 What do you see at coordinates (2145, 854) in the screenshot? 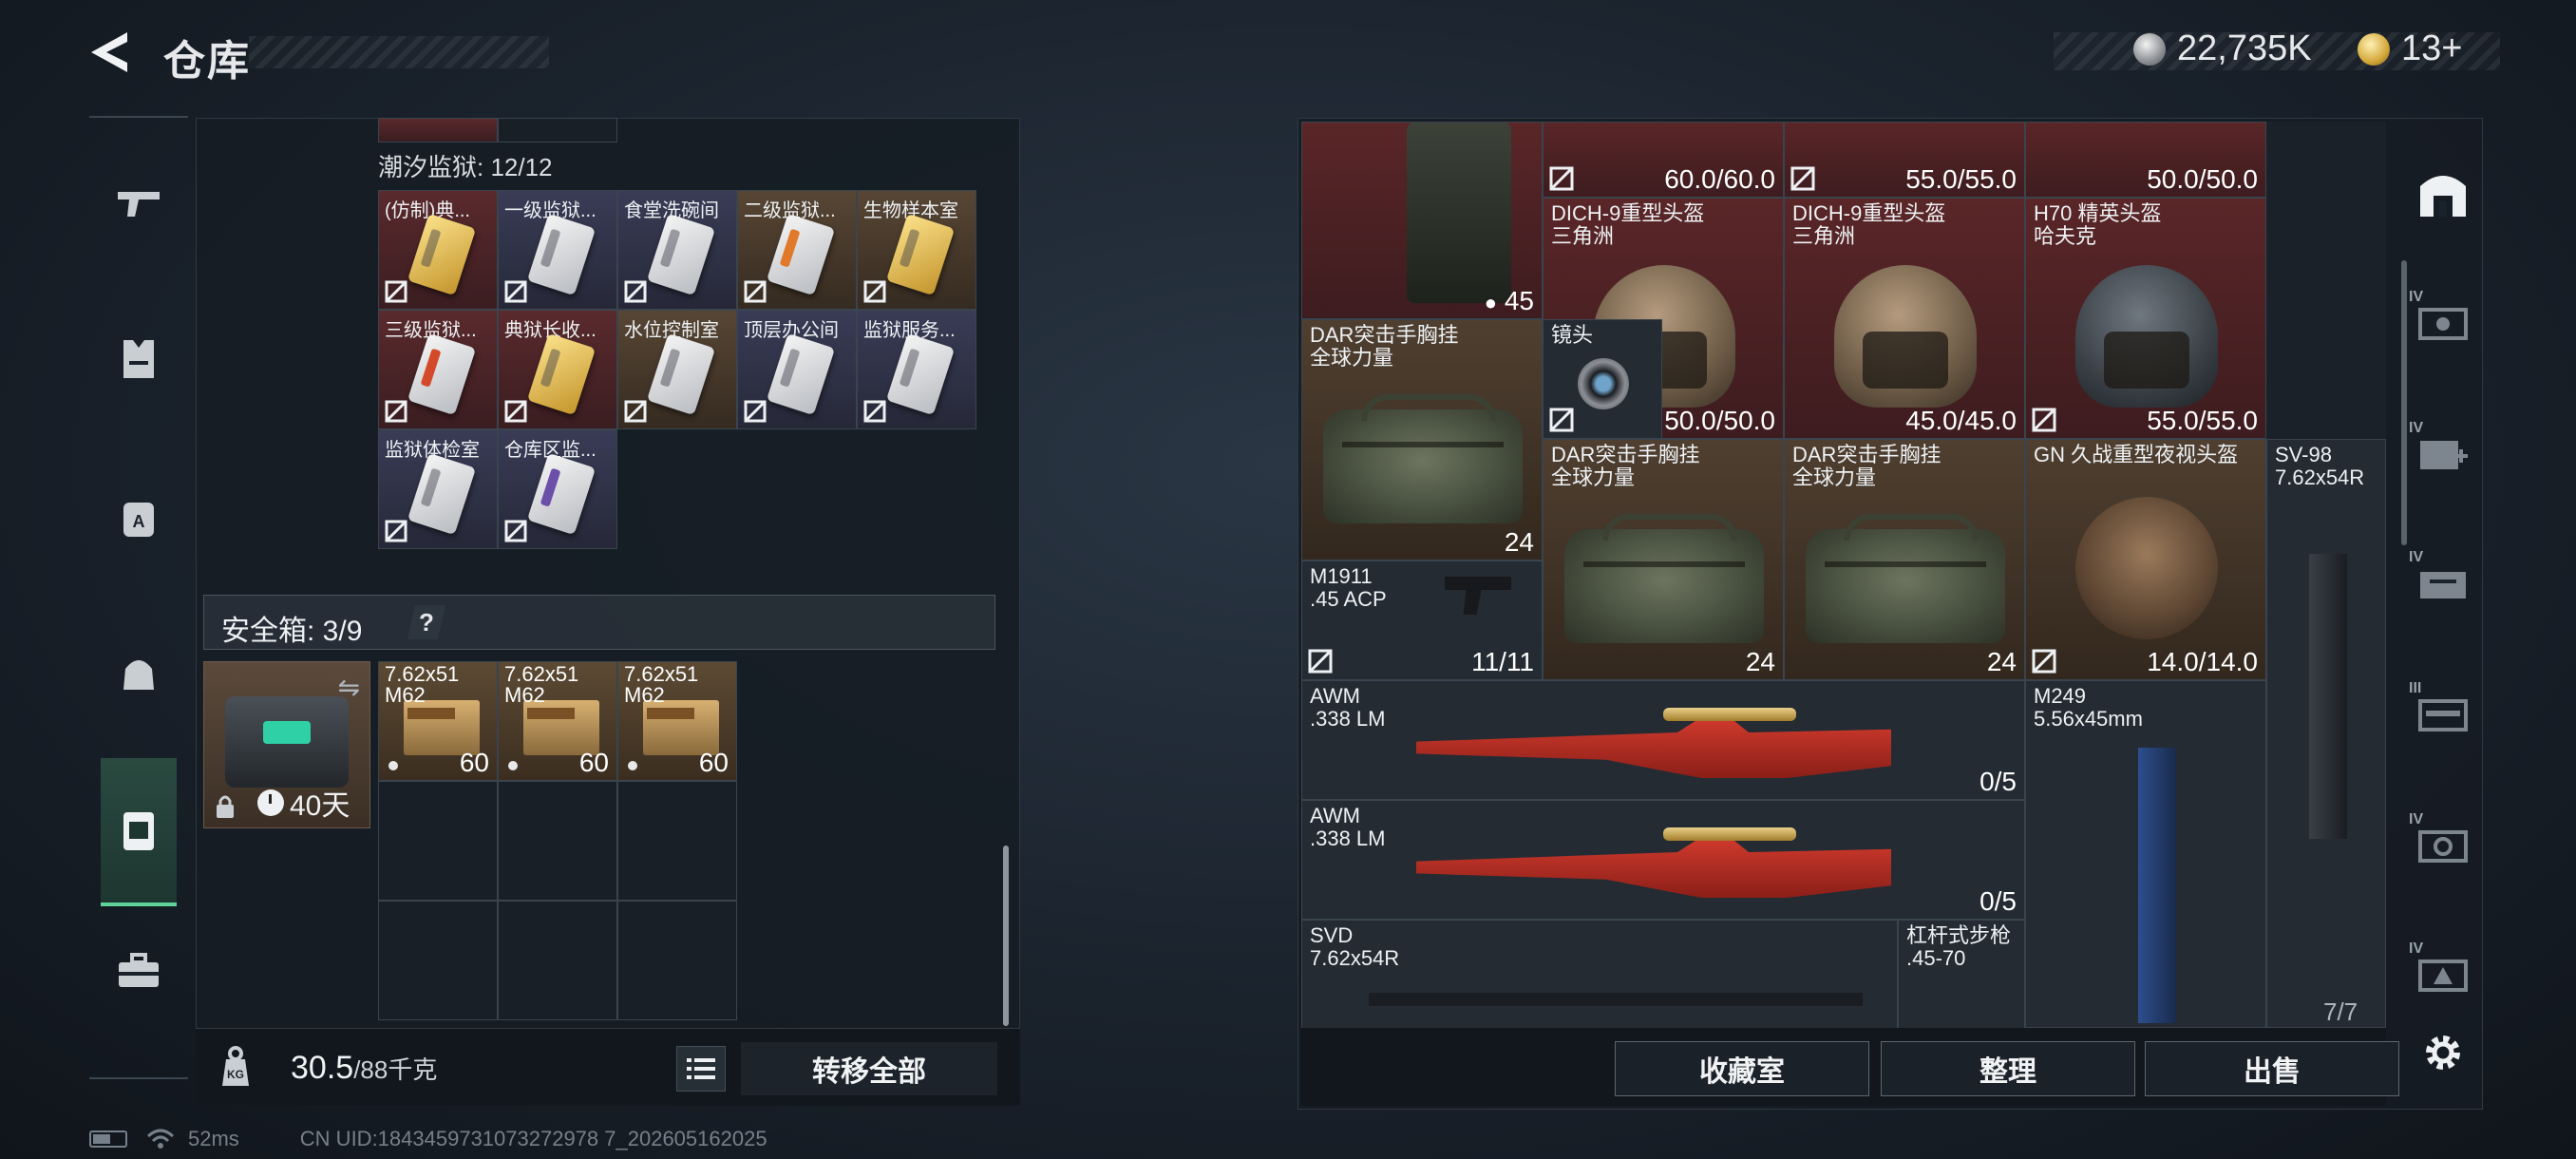
I see `stash-item-m249: M249 5.56x45mm` at bounding box center [2145, 854].